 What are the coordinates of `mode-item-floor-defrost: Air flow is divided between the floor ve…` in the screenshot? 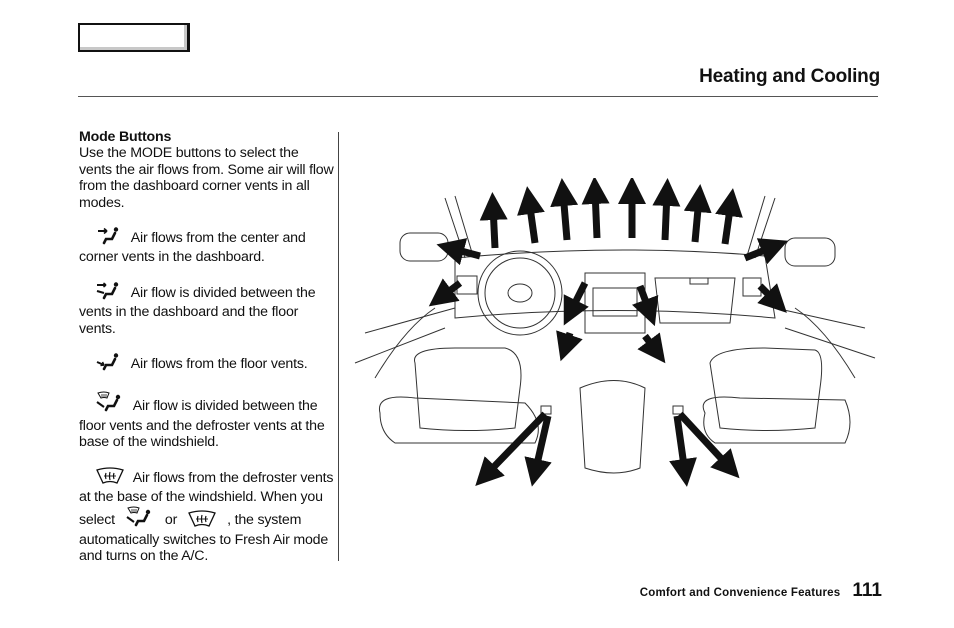 It's located at (206, 420).